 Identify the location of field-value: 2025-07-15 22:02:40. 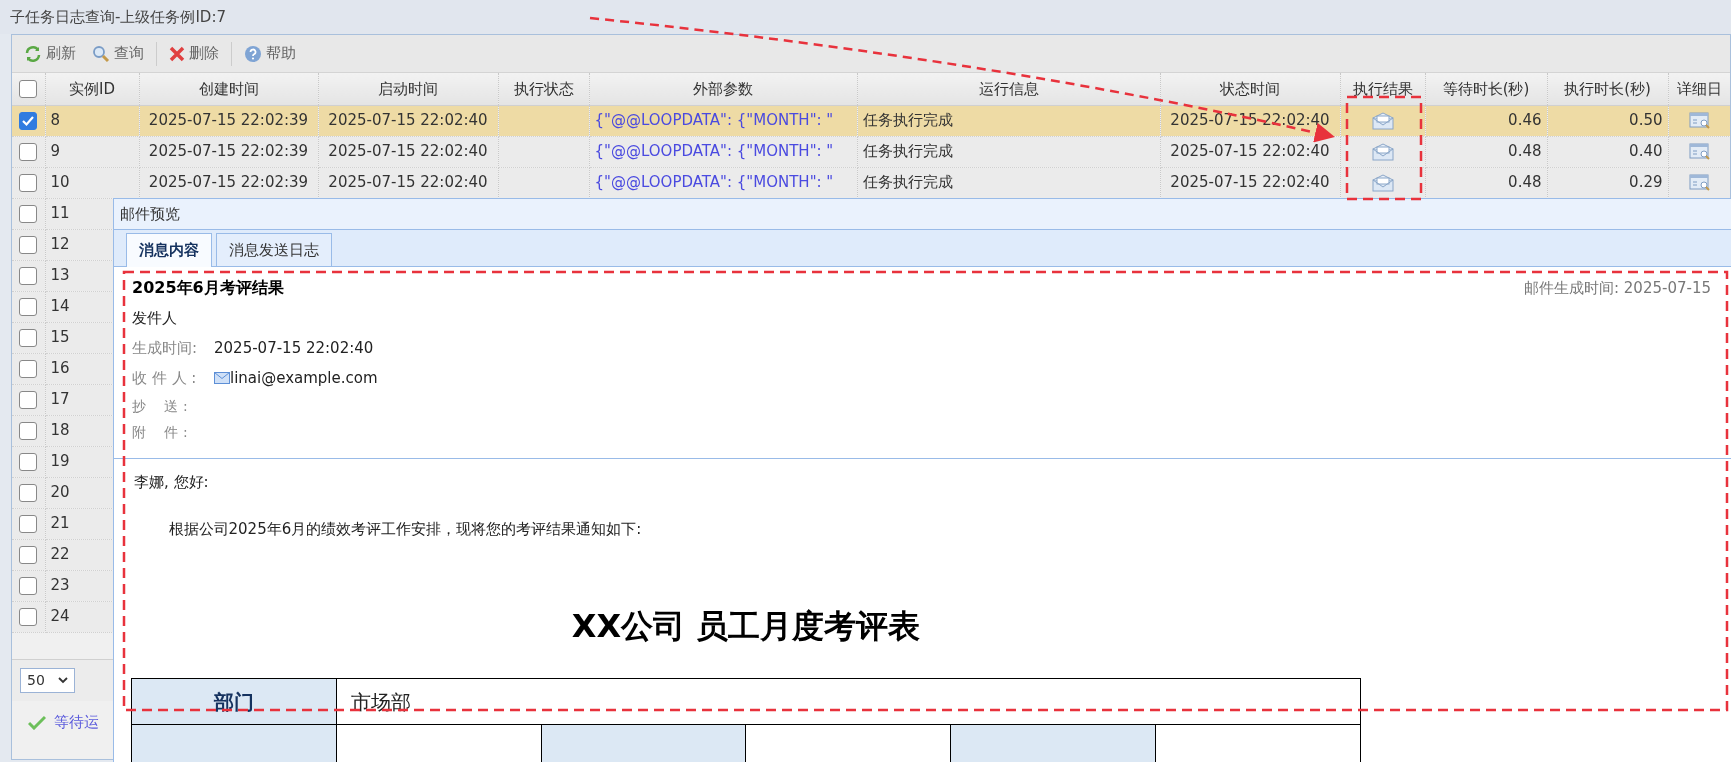
(294, 348).